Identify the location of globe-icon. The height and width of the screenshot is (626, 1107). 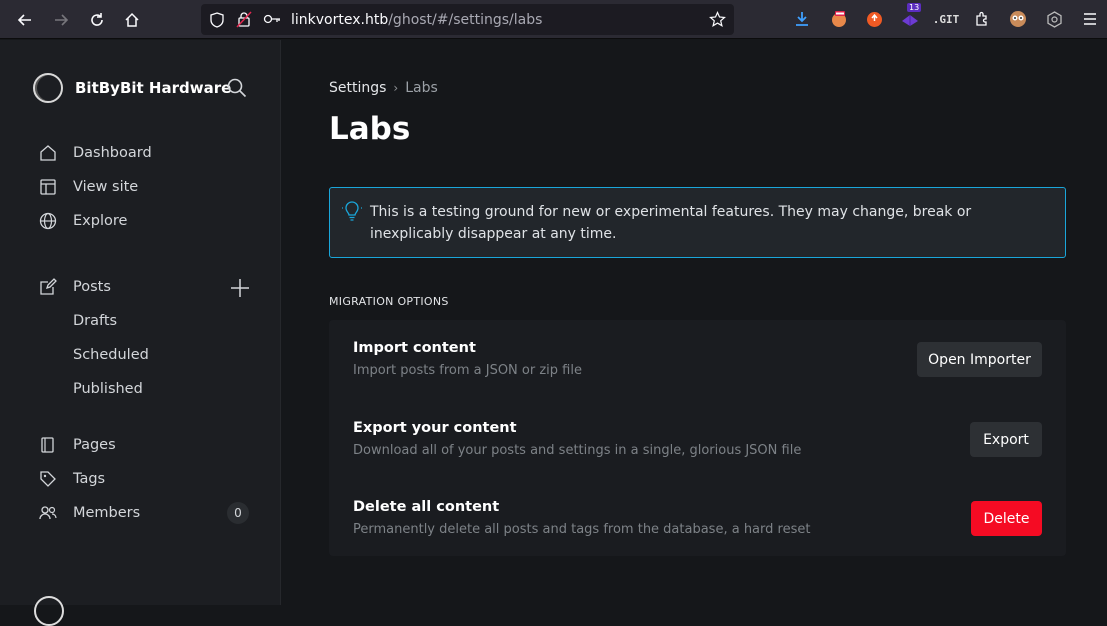
(48, 221).